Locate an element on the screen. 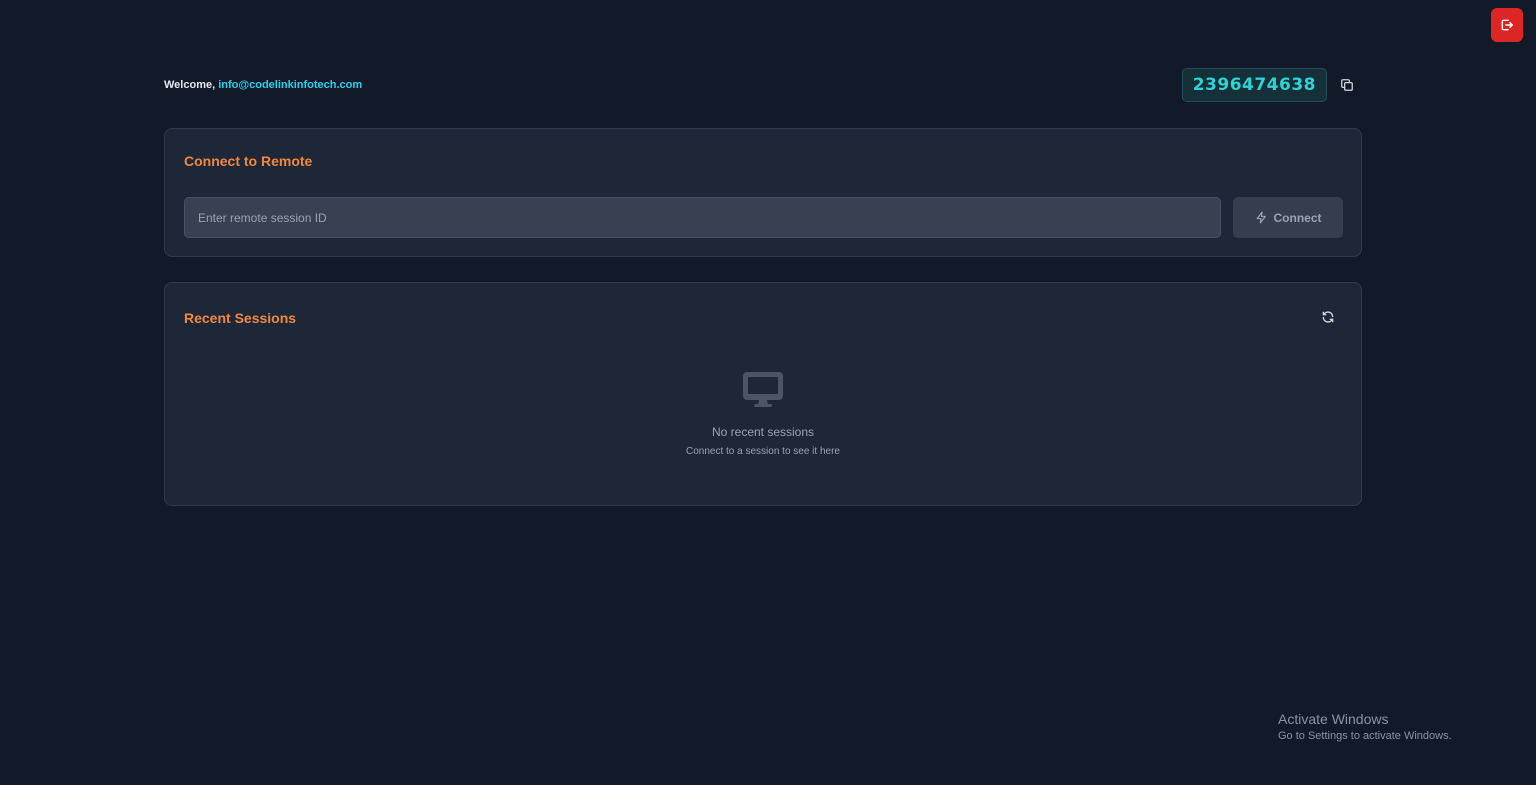 The height and width of the screenshot is (785, 1536). user-email: info@codelinkinfotech.com is located at coordinates (290, 85).